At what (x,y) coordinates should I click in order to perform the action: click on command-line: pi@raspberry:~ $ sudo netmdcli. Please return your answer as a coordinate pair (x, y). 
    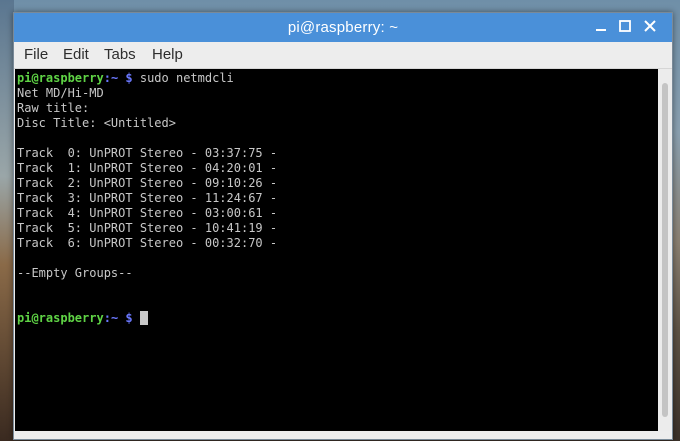
    Looking at the image, I should click on (125, 78).